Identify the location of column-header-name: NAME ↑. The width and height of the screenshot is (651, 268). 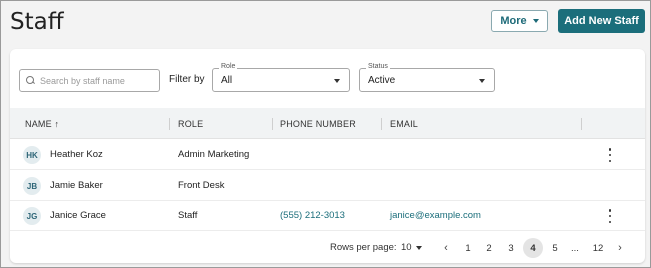
(42, 124).